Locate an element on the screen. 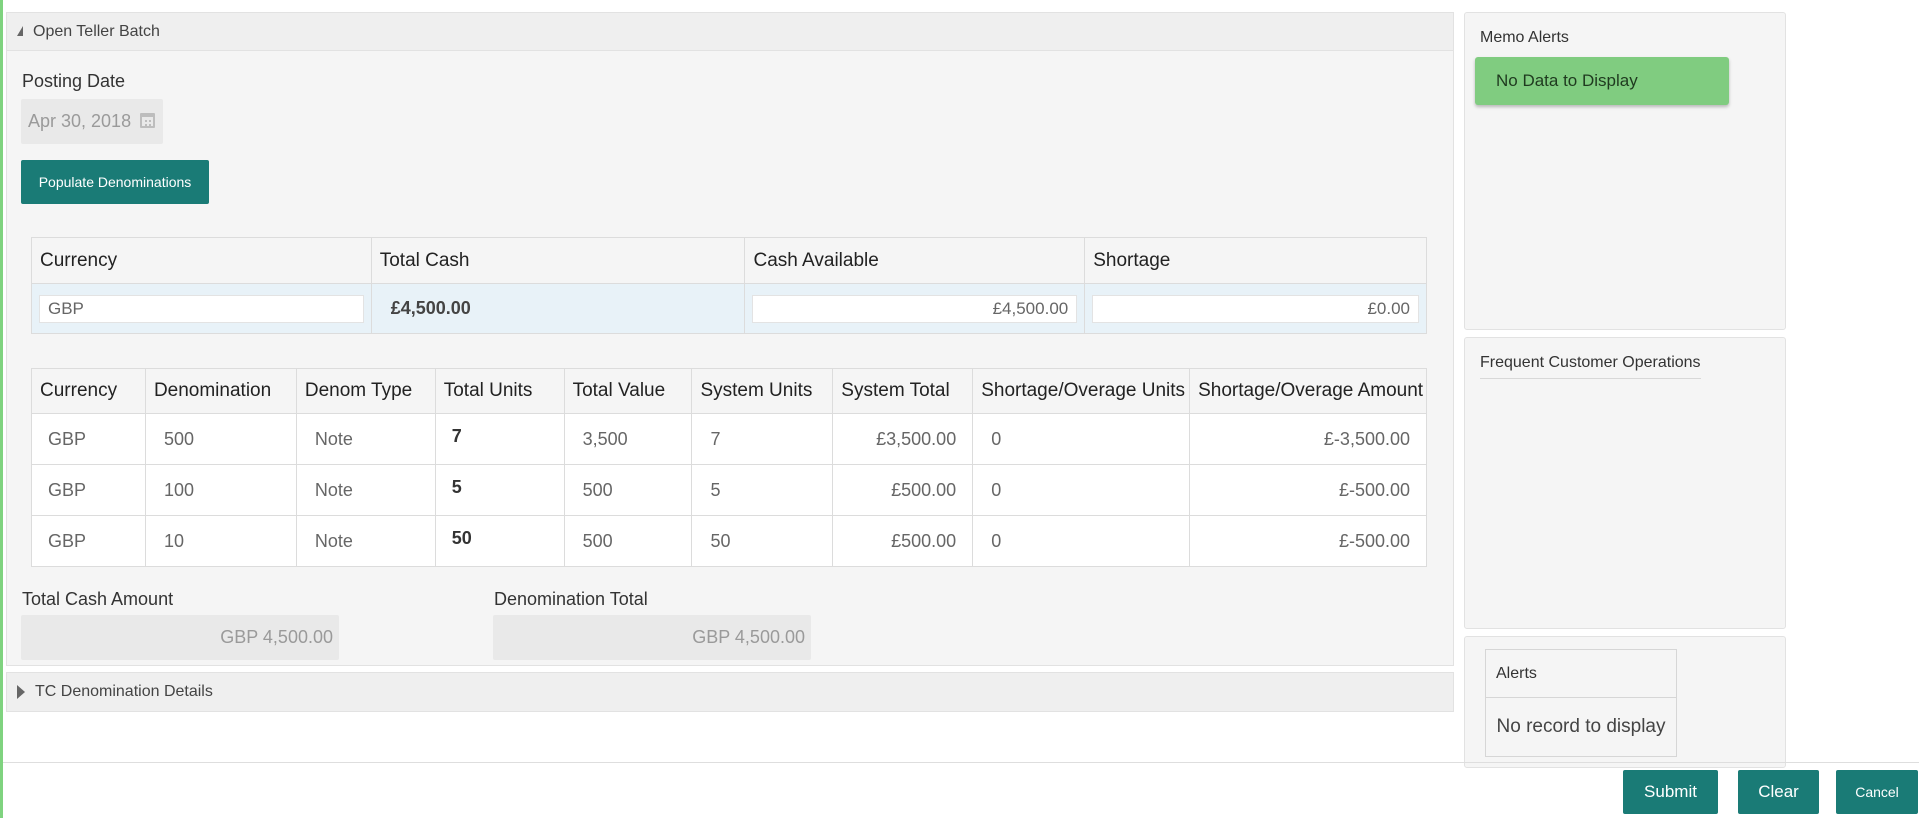 The width and height of the screenshot is (1919, 818). memo-alerts-title: Memo Alerts is located at coordinates (1524, 37).